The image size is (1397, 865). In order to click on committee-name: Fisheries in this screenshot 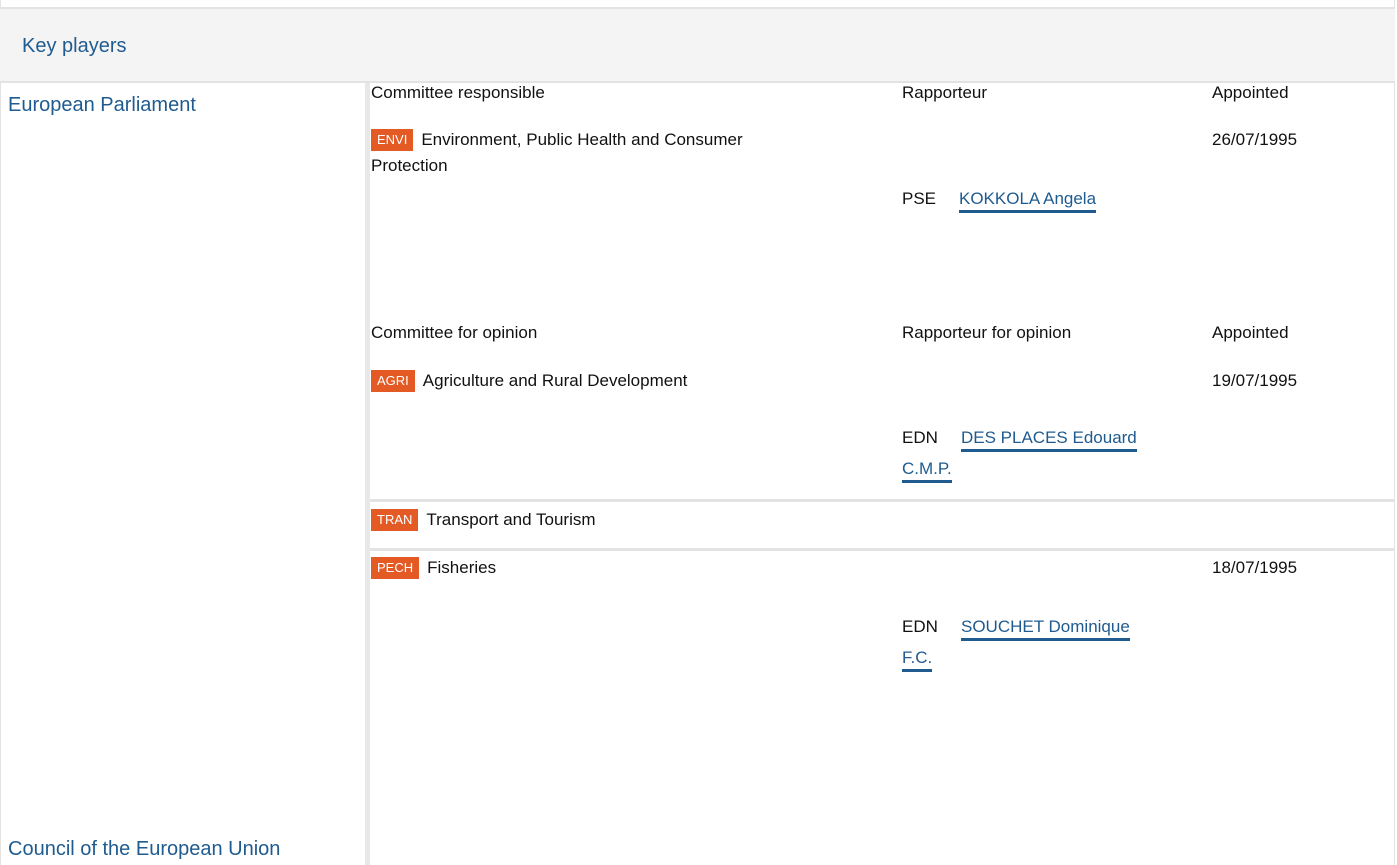, I will do `click(462, 567)`.